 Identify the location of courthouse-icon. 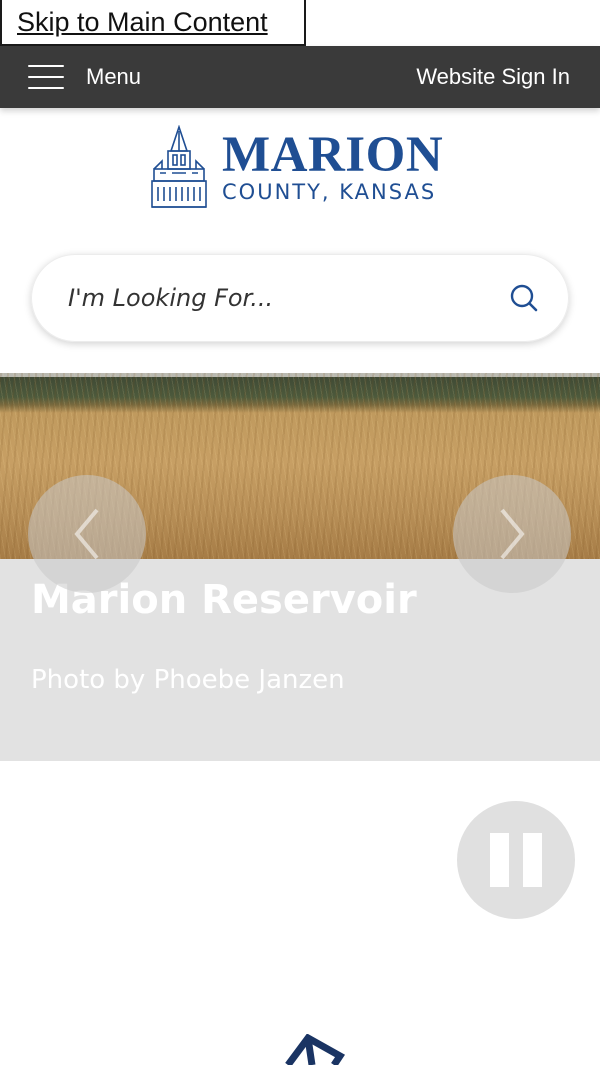
(179, 166).